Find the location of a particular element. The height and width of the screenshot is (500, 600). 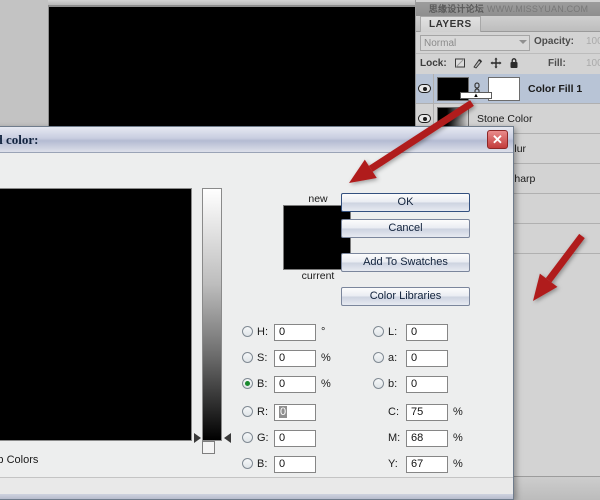

gradient-fill-badge: ▲ is located at coordinates (476, 95).